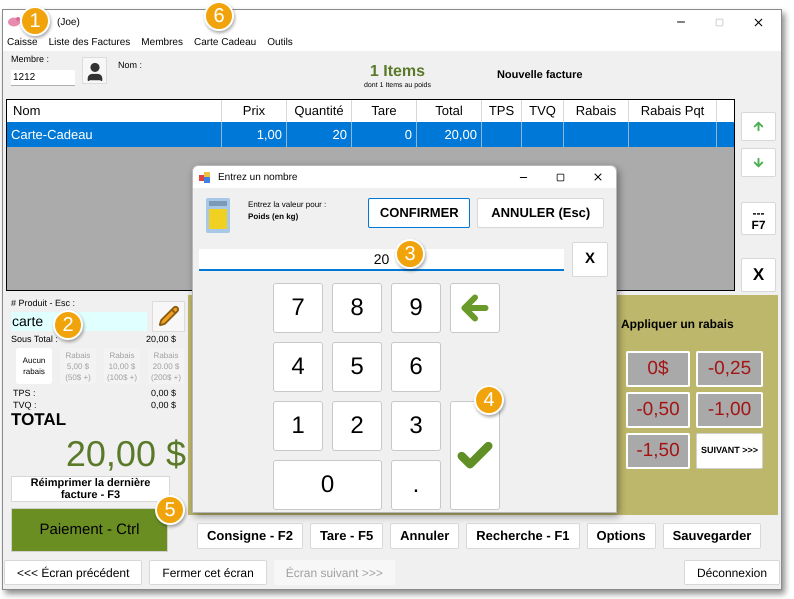 The width and height of the screenshot is (794, 599). Describe the element at coordinates (43, 303) in the screenshot. I see `product-label: # Produit - Esc :` at that location.